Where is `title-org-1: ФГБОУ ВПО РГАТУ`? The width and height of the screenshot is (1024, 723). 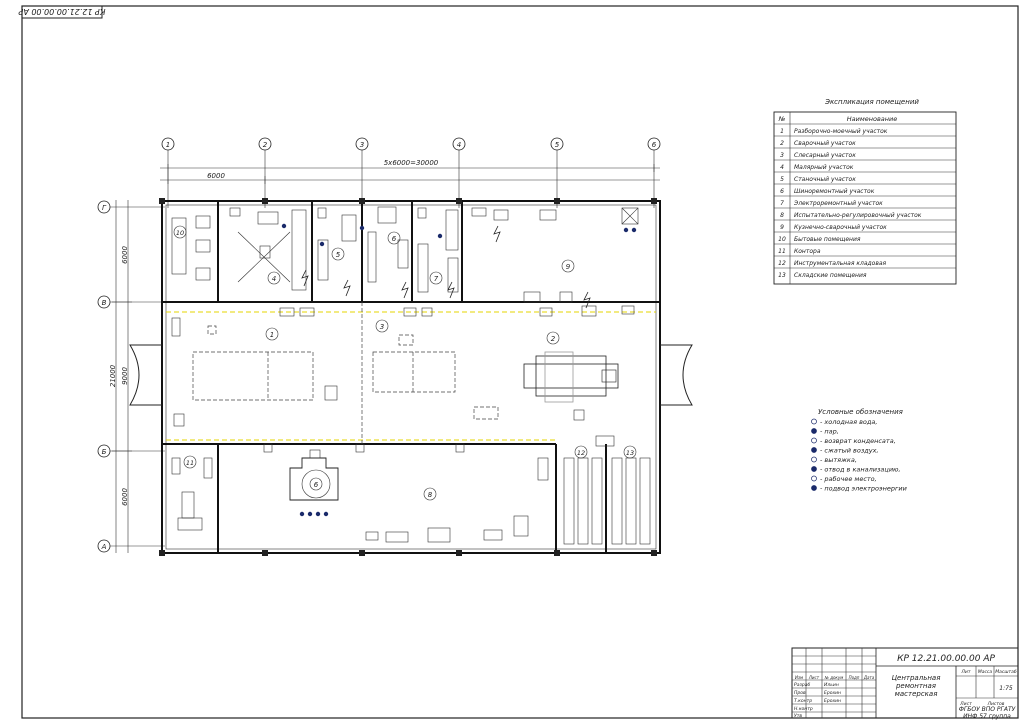
title-org-1: ФГБОУ ВПО РГАТУ is located at coordinates (987, 709).